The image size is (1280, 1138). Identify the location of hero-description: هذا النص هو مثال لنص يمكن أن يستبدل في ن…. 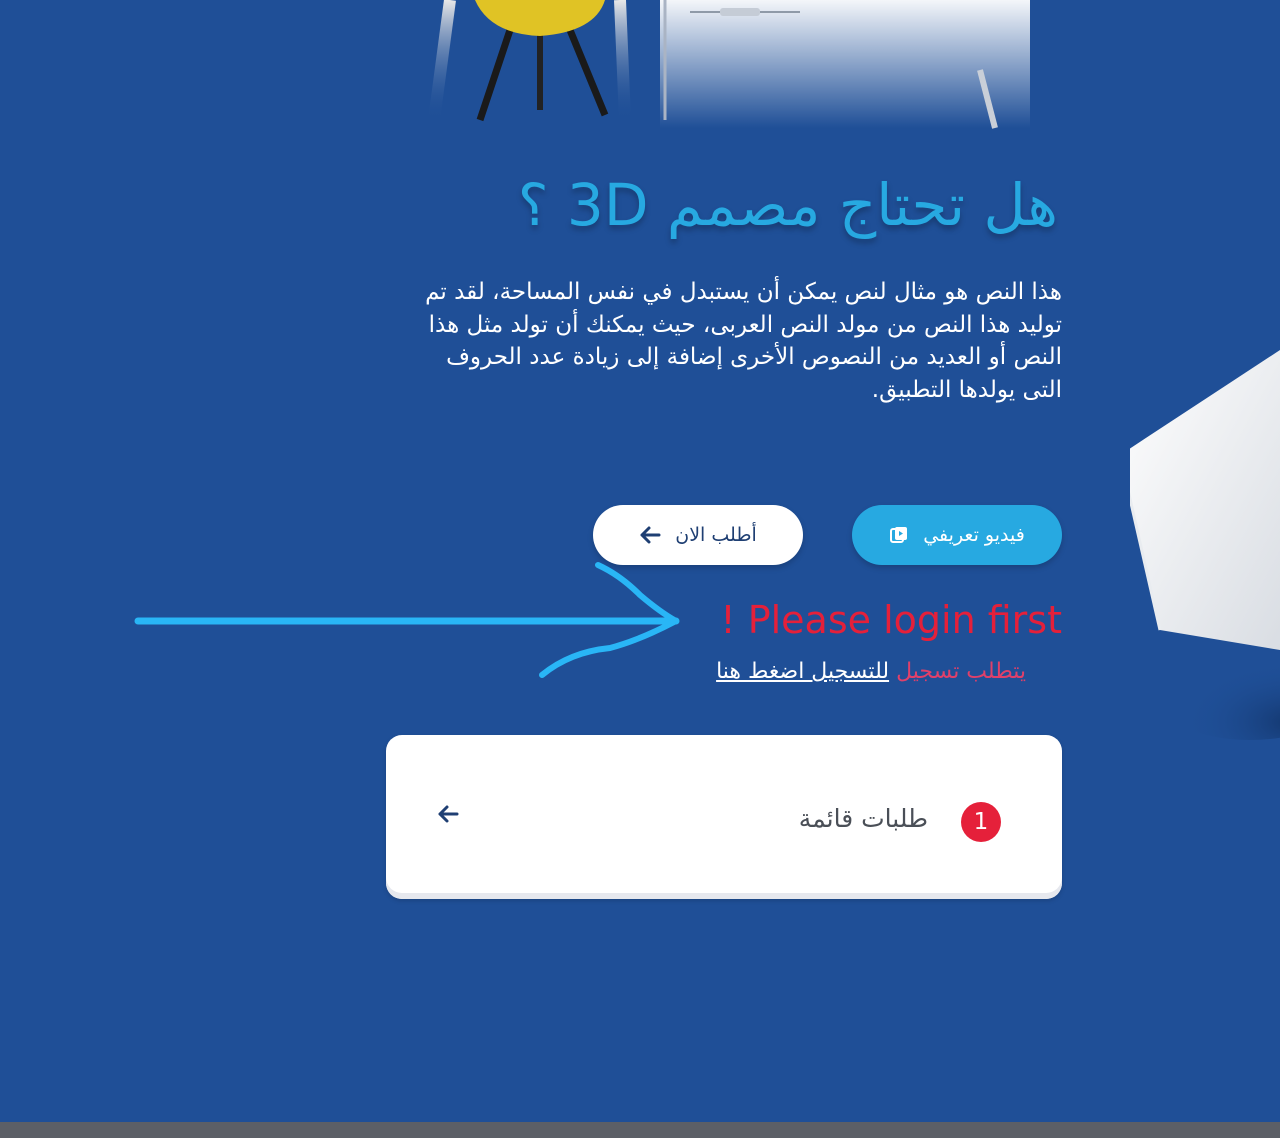
(743, 341).